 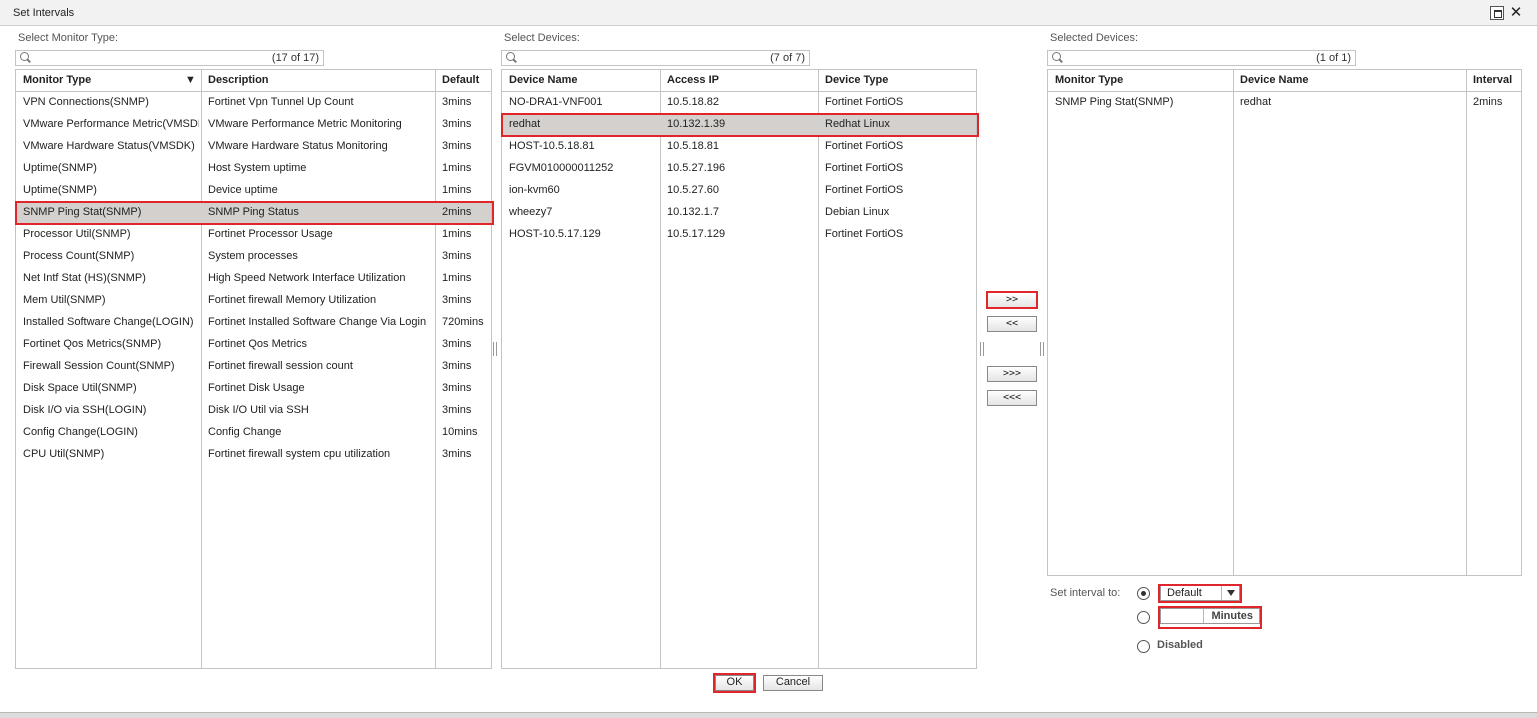 What do you see at coordinates (258, 344) in the screenshot?
I see `description-cell: Fortinet Qos Metrics` at bounding box center [258, 344].